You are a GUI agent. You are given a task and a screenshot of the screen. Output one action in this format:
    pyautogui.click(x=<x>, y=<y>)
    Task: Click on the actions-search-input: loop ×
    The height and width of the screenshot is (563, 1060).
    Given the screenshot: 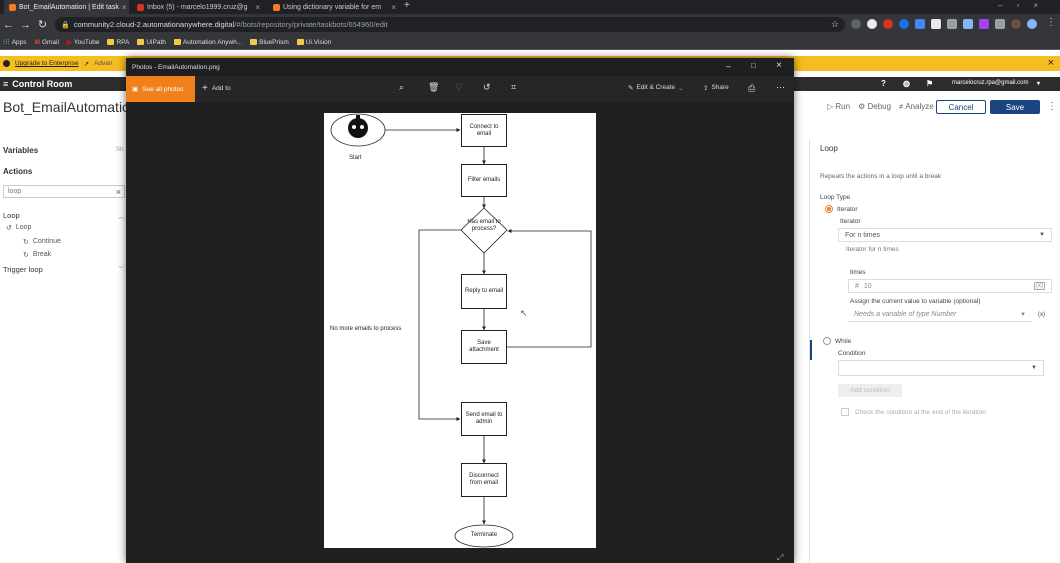 What is the action you would take?
    pyautogui.click(x=64, y=191)
    